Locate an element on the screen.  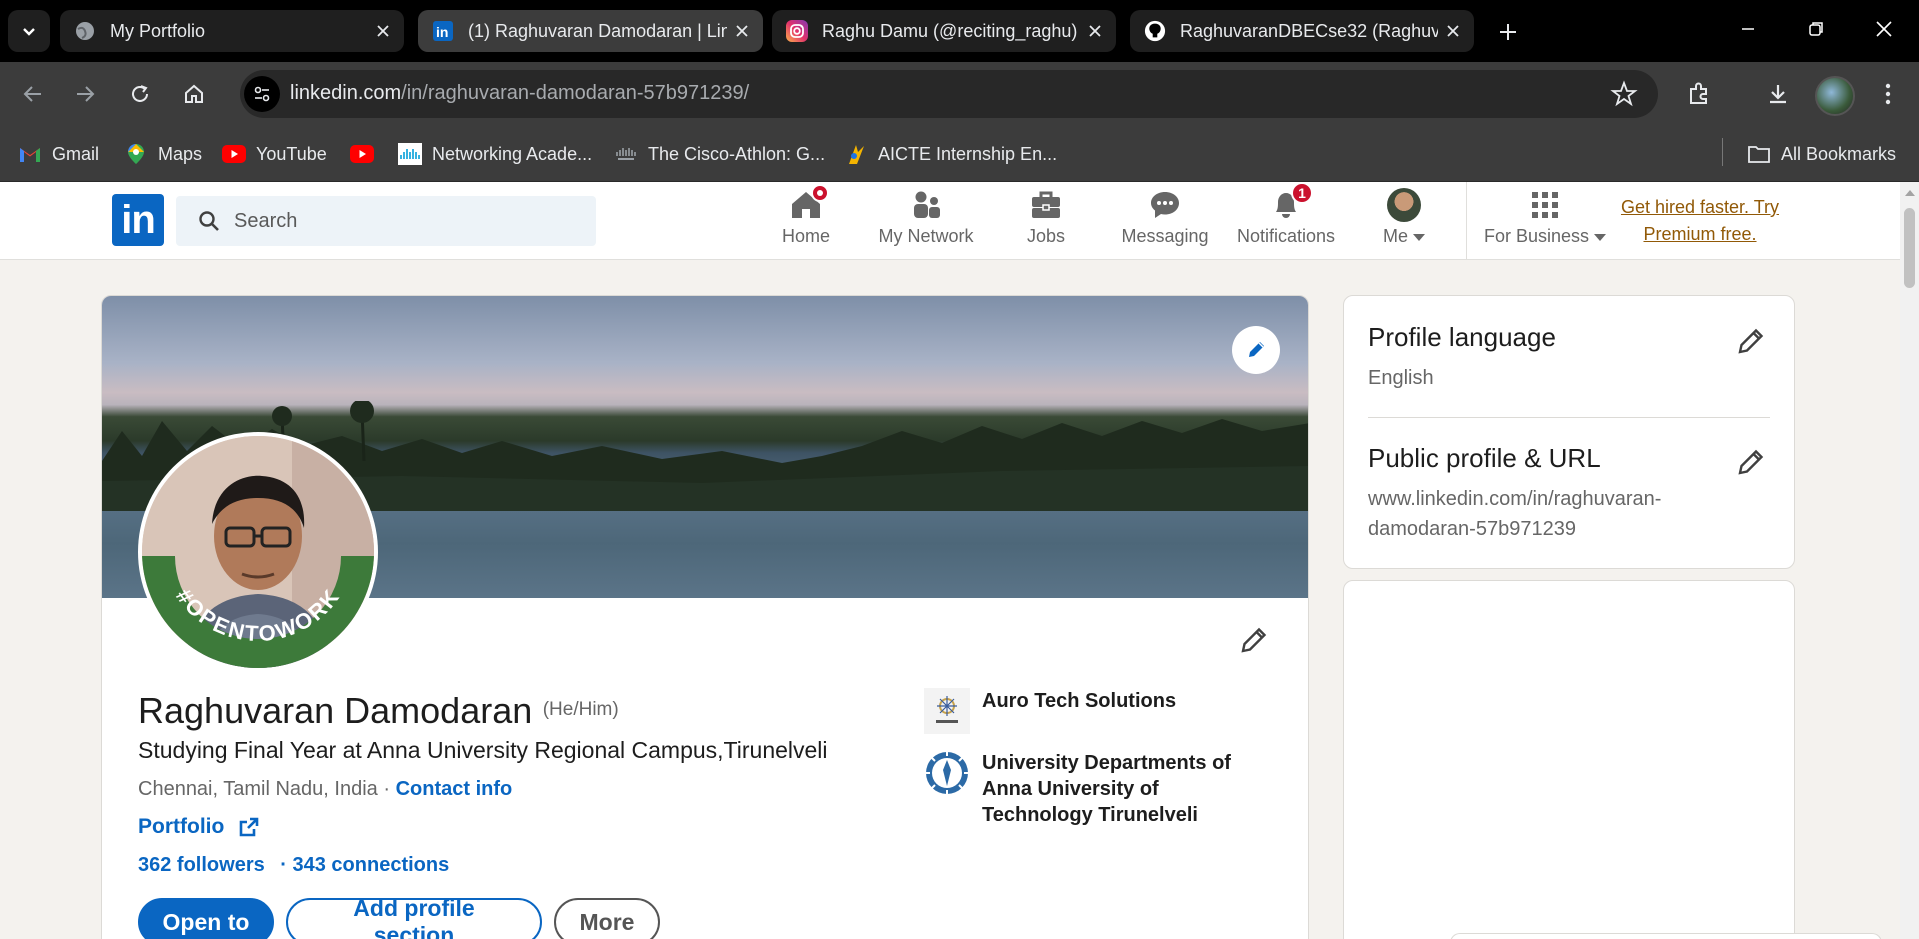
open-to-button: Open to is located at coordinates (206, 918).